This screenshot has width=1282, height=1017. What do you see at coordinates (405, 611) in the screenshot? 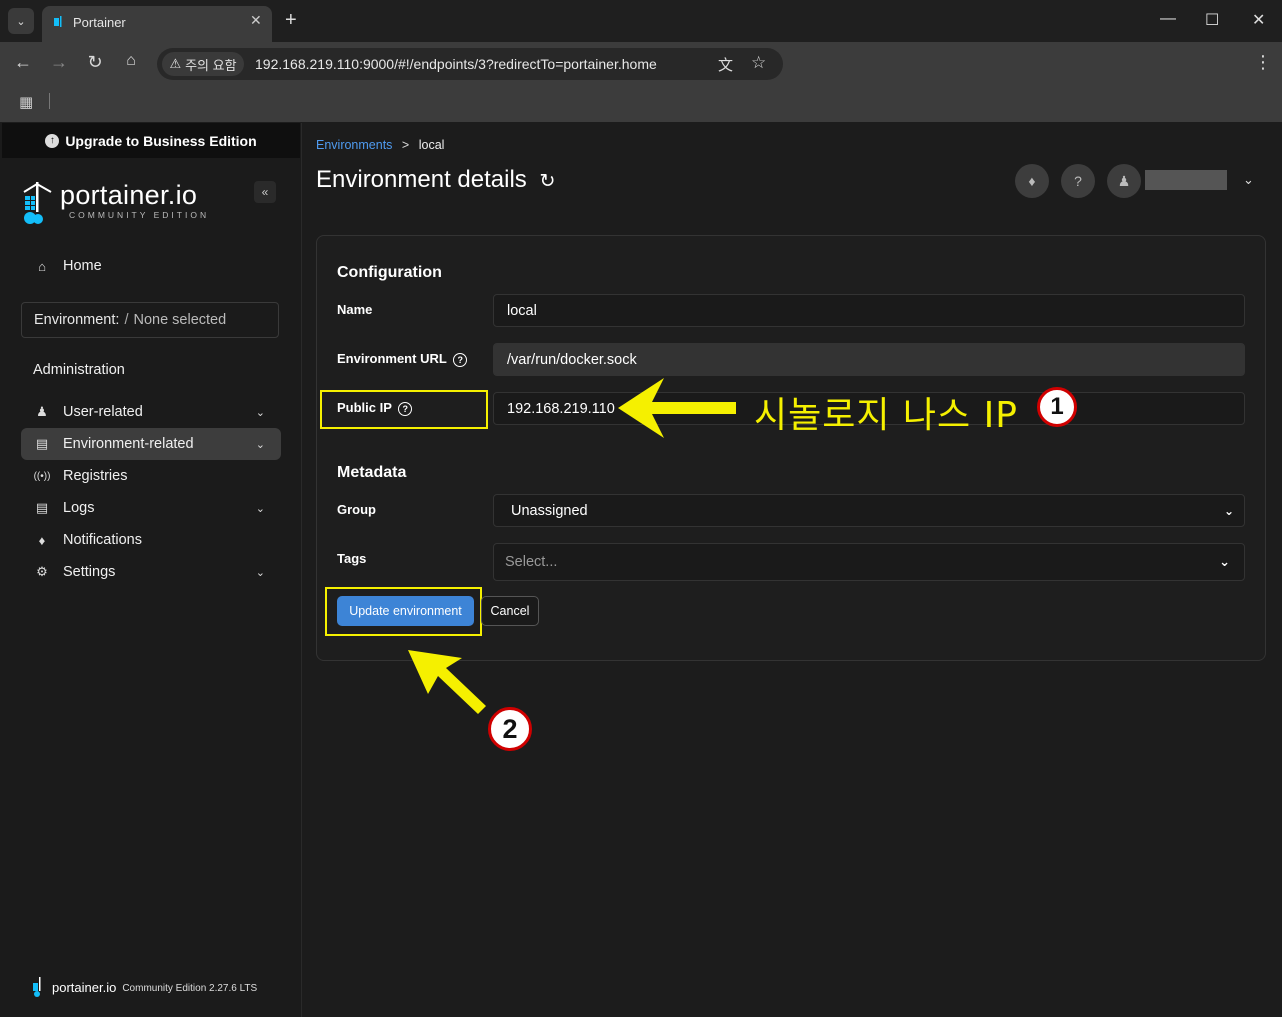
I see `update-environment-button: Update environment` at bounding box center [405, 611].